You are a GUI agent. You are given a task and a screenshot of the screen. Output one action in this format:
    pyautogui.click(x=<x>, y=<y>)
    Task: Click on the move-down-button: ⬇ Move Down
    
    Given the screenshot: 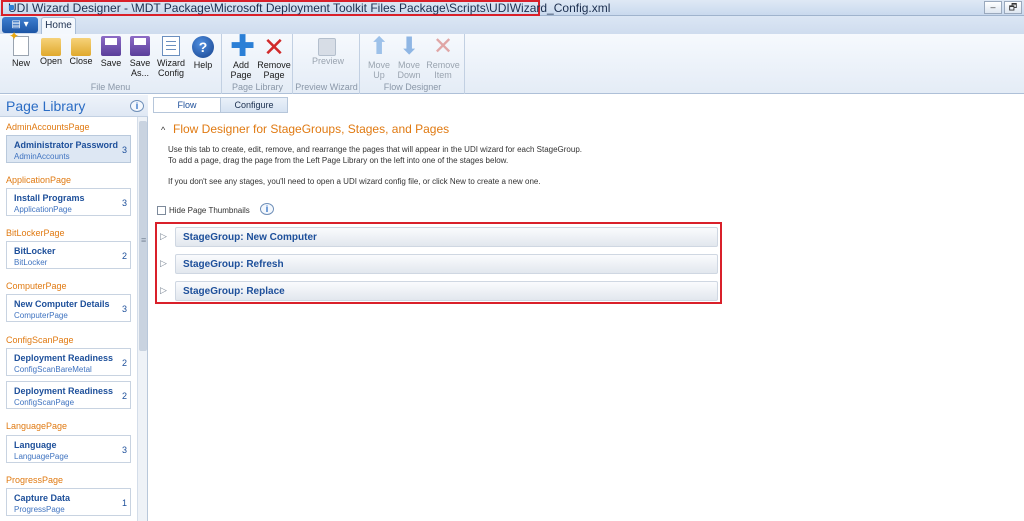 What is the action you would take?
    pyautogui.click(x=409, y=57)
    